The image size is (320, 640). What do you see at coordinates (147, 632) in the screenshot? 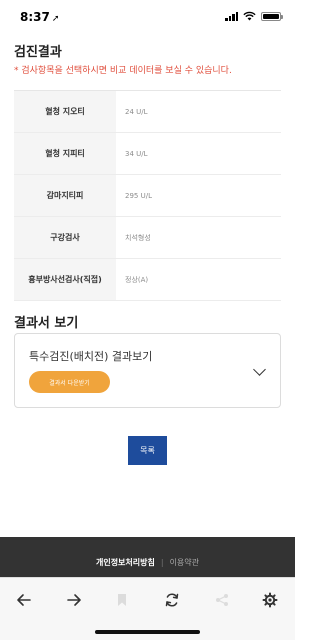
I see `home-indicator` at bounding box center [147, 632].